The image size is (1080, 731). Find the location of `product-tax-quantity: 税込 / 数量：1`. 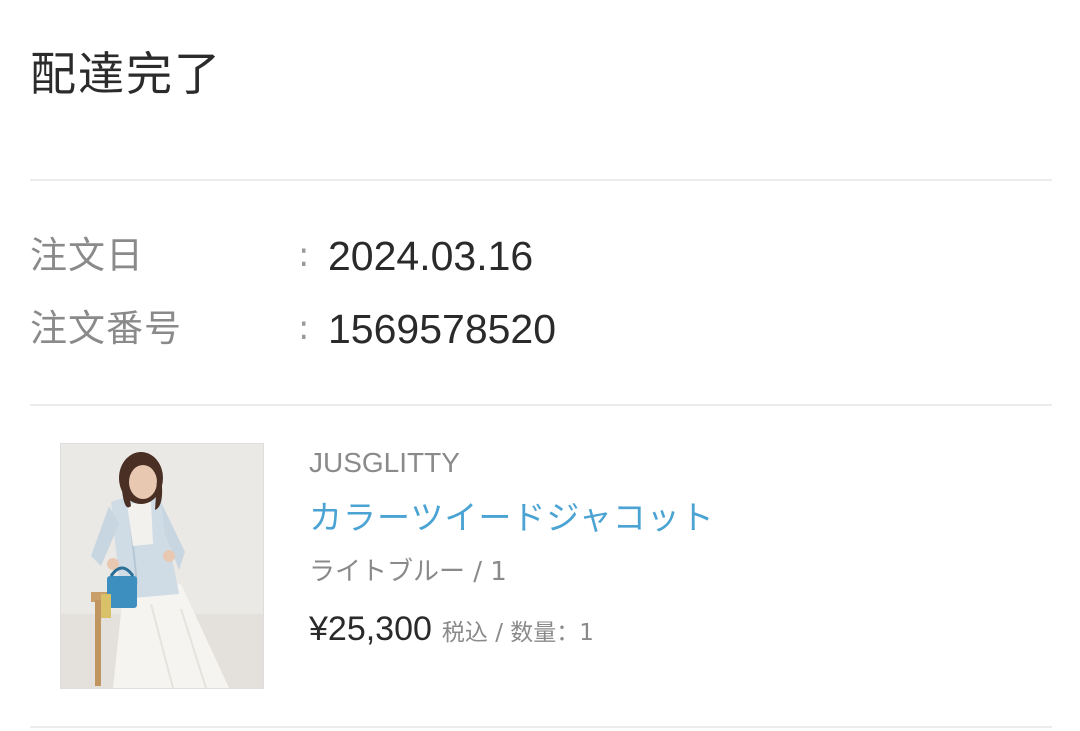

product-tax-quantity: 税込 / 数量：1 is located at coordinates (517, 633).